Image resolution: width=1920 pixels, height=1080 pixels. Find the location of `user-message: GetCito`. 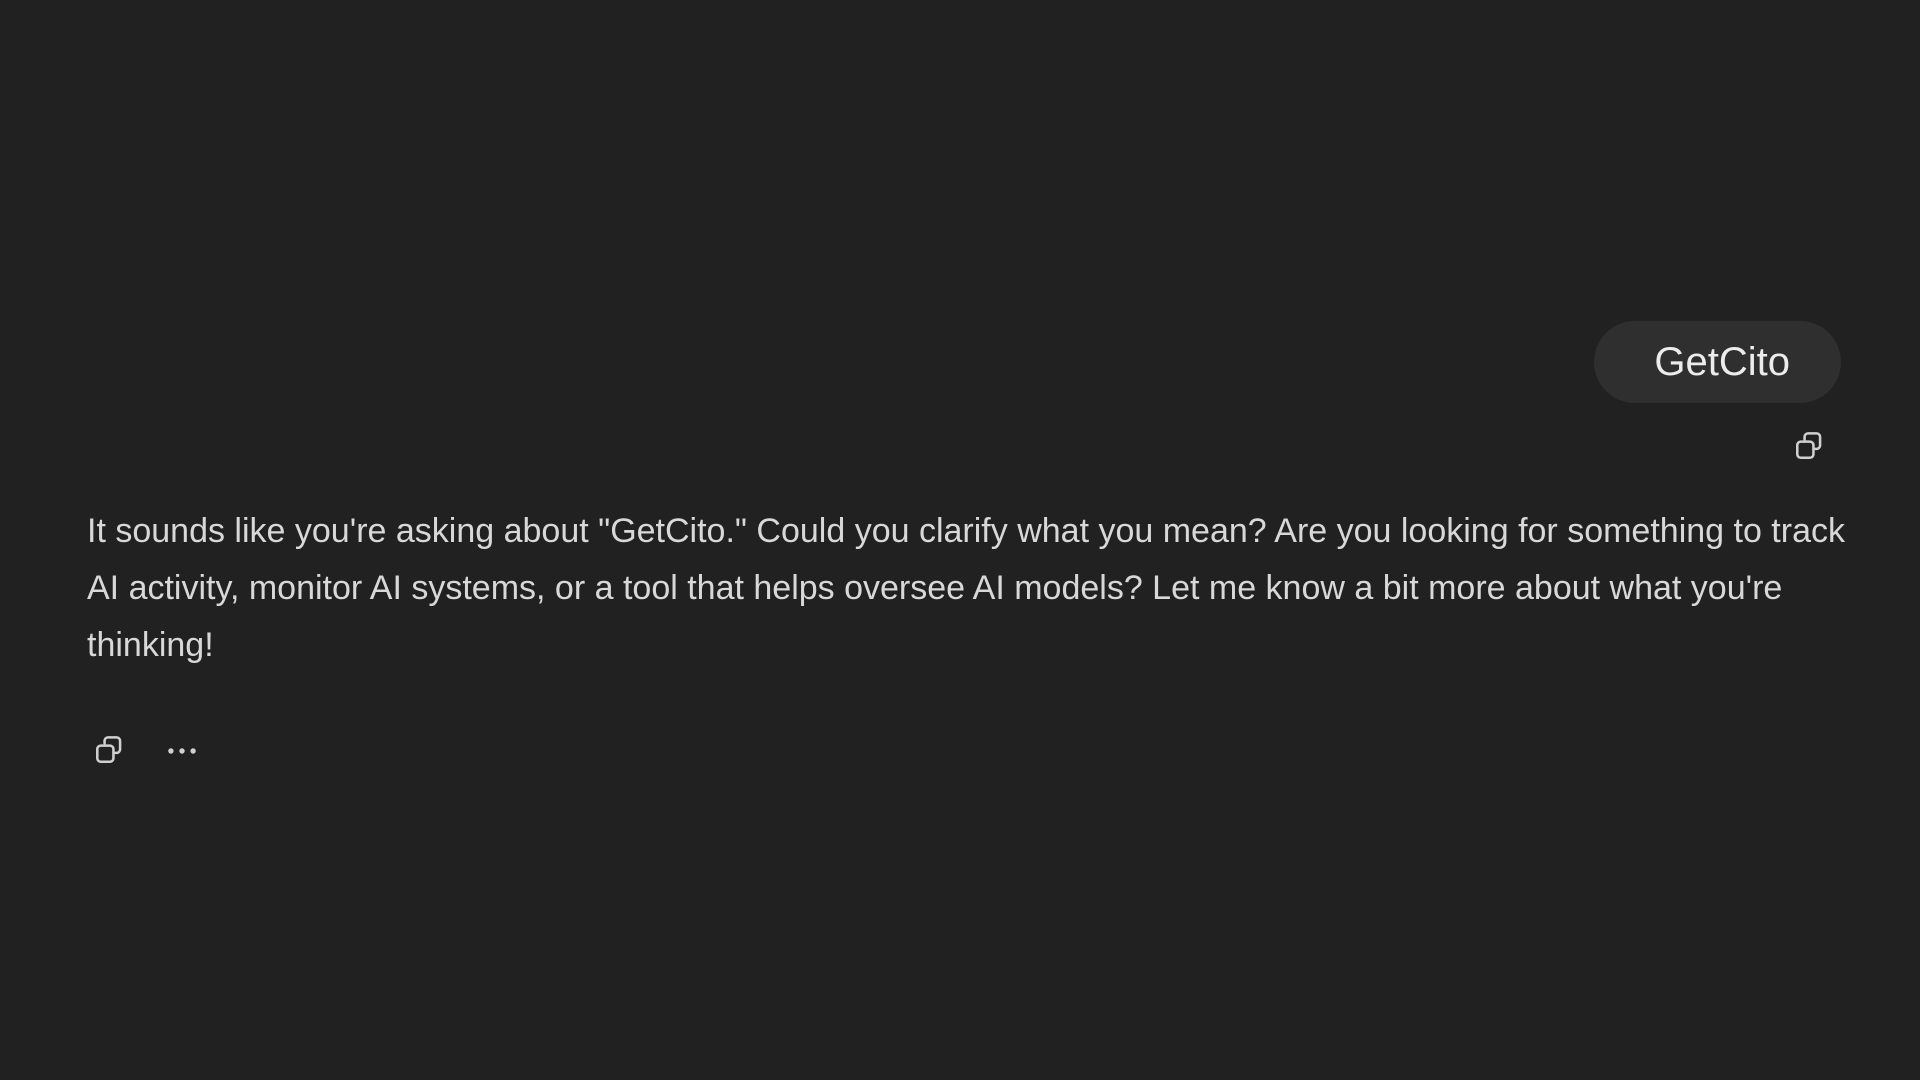

user-message: GetCito is located at coordinates (1717, 393).